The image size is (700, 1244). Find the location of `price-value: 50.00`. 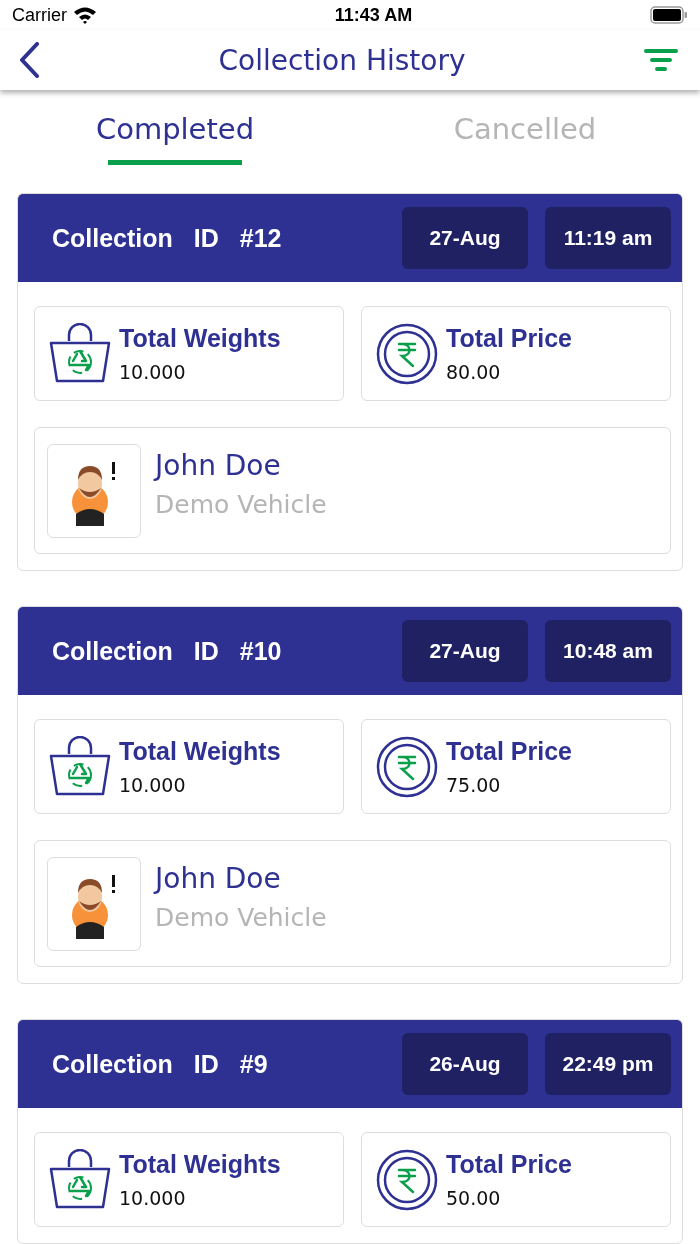

price-value: 50.00 is located at coordinates (474, 1198).